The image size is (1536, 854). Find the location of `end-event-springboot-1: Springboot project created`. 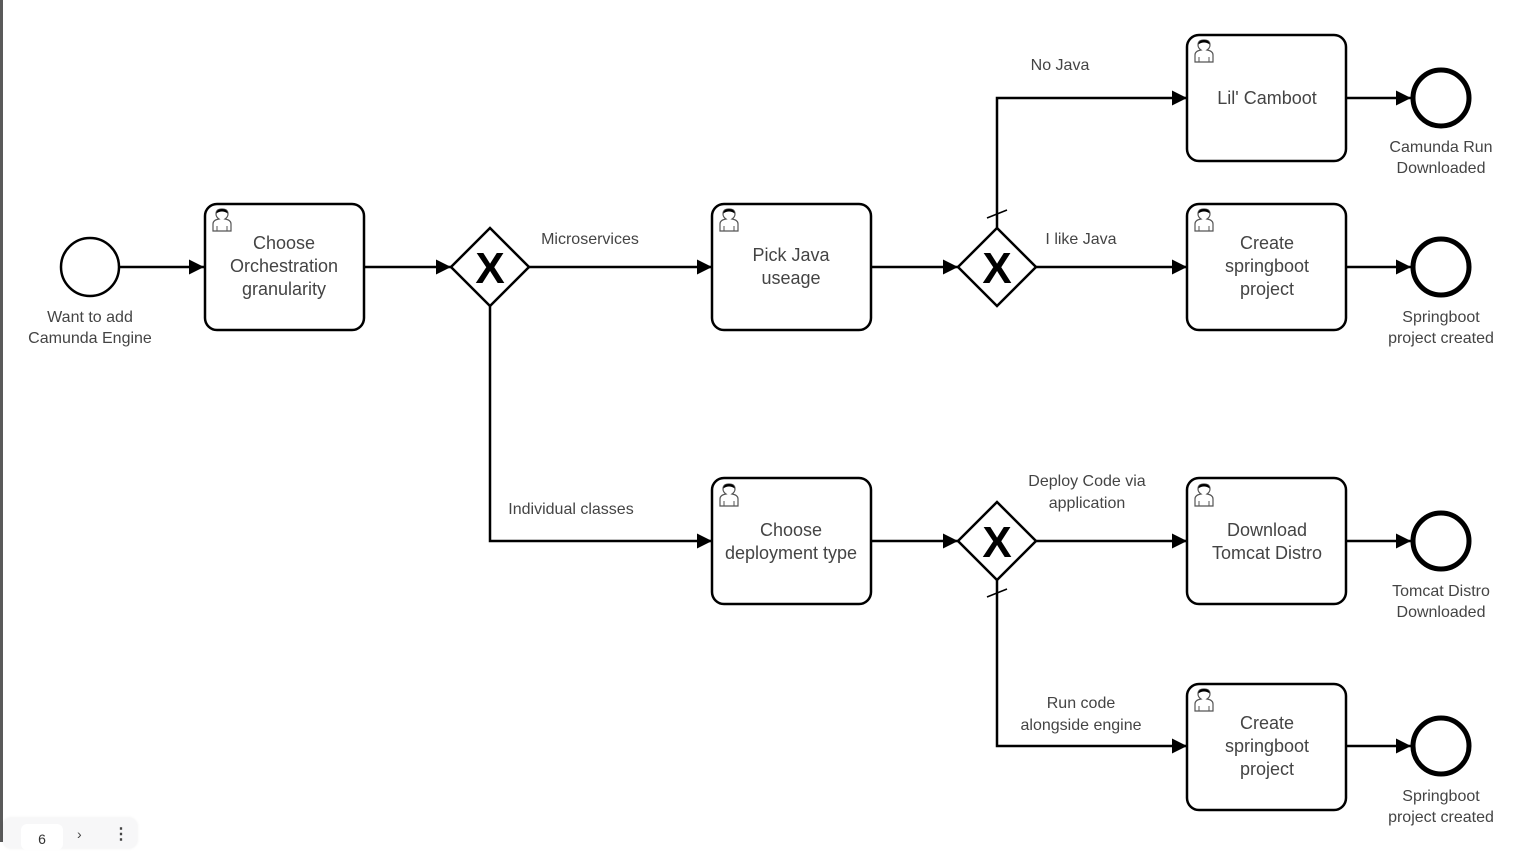

end-event-springboot-1: Springboot project created is located at coordinates (1441, 291).